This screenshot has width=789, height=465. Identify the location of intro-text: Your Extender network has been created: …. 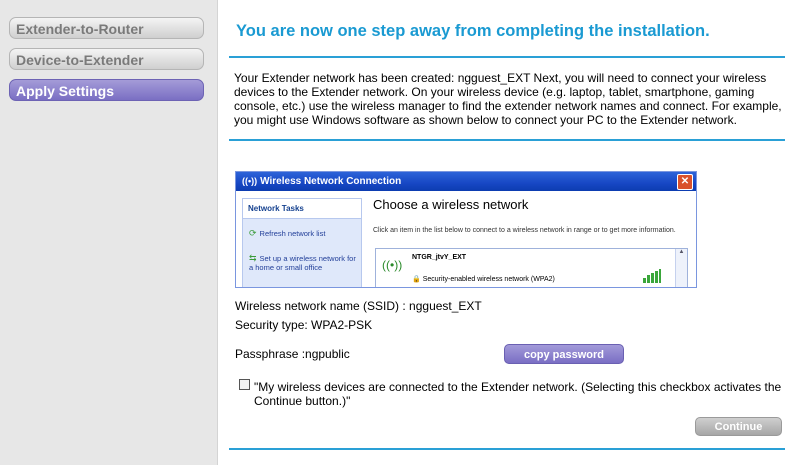
(508, 99).